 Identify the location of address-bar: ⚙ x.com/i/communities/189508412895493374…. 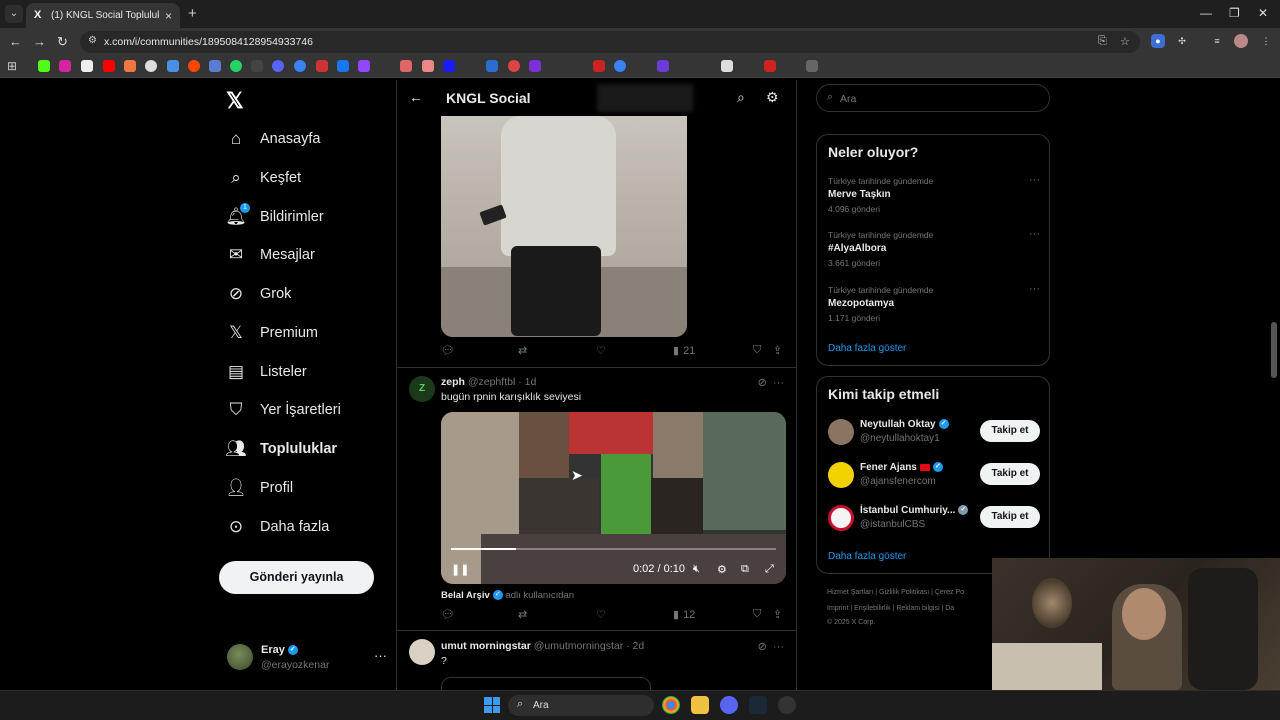
(610, 42).